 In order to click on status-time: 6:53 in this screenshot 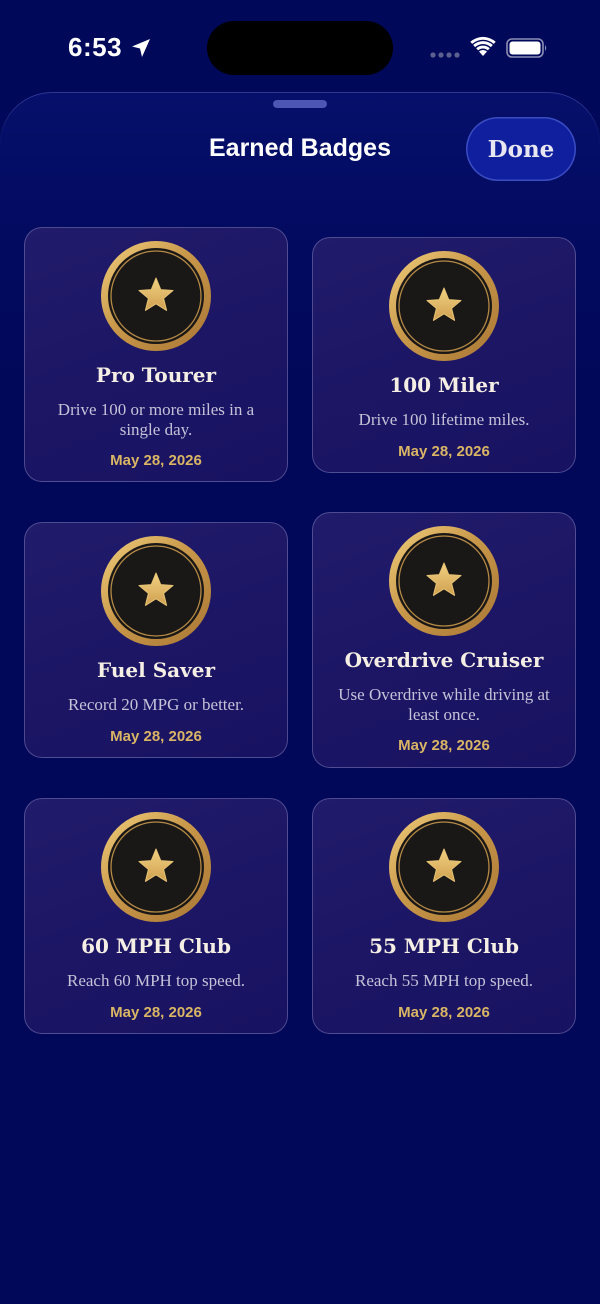, I will do `click(95, 47)`.